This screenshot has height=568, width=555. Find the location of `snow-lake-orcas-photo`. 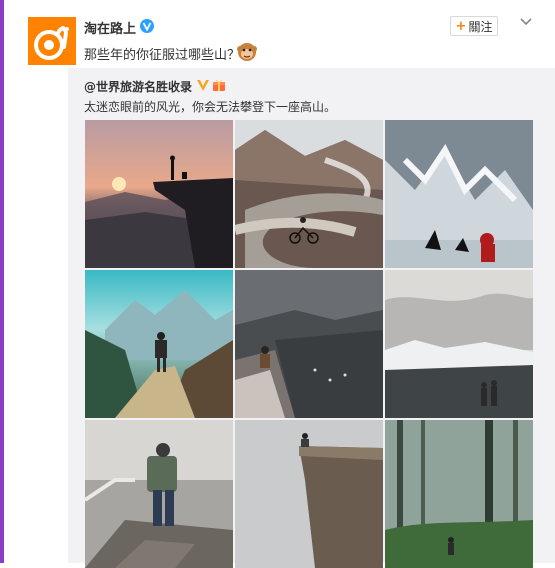

snow-lake-orcas-photo is located at coordinates (459, 194).